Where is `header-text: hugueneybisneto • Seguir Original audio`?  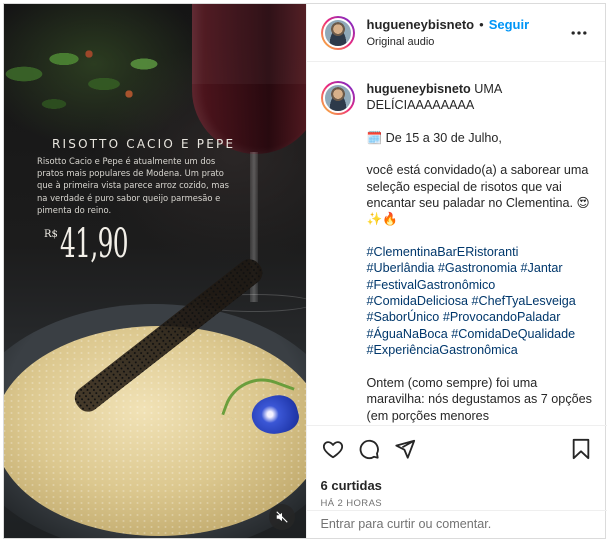 header-text: hugueneybisneto • Seguir Original audio is located at coordinates (467, 32).